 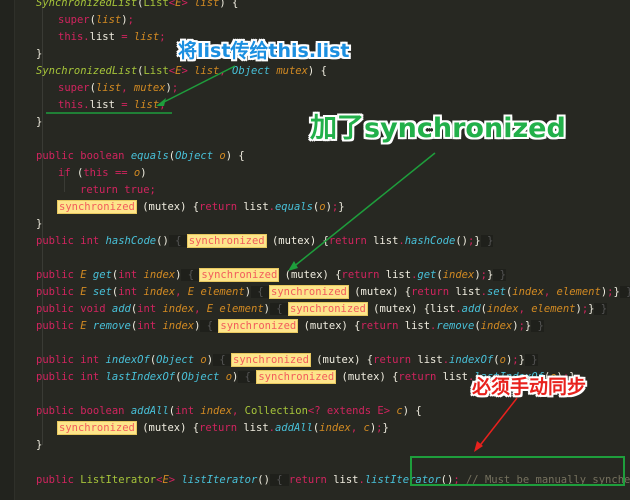 I want to click on method-name: lastIndexOf, so click(x=140, y=377).